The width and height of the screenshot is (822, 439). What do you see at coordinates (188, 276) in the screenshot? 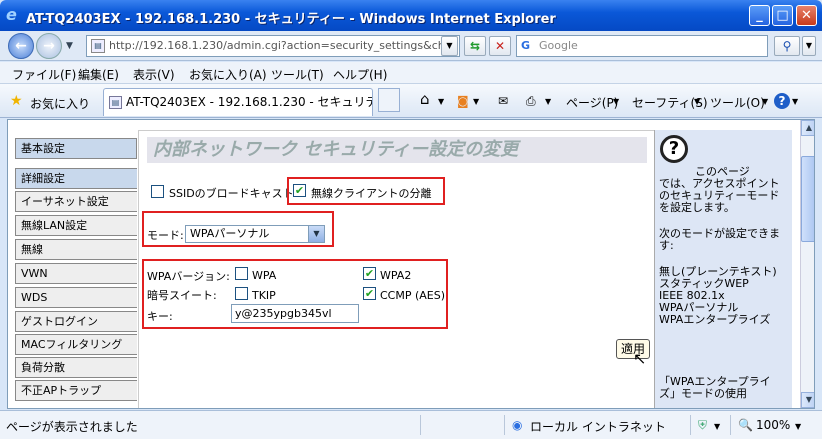
I see `wpa-version-label: WPAバージョン:` at bounding box center [188, 276].